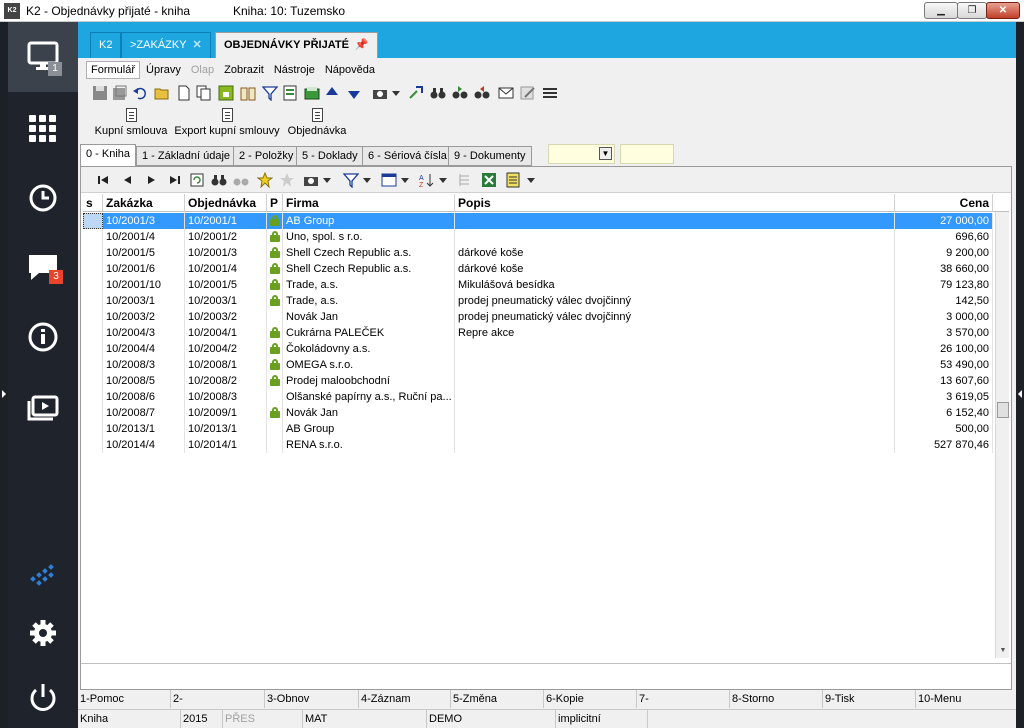 The height and width of the screenshot is (728, 1024). Describe the element at coordinates (944, 203) in the screenshot. I see `col-cena: Cena` at that location.